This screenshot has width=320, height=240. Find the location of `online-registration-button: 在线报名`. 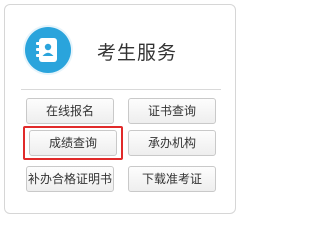

online-registration-button: 在线报名 is located at coordinates (70, 111).